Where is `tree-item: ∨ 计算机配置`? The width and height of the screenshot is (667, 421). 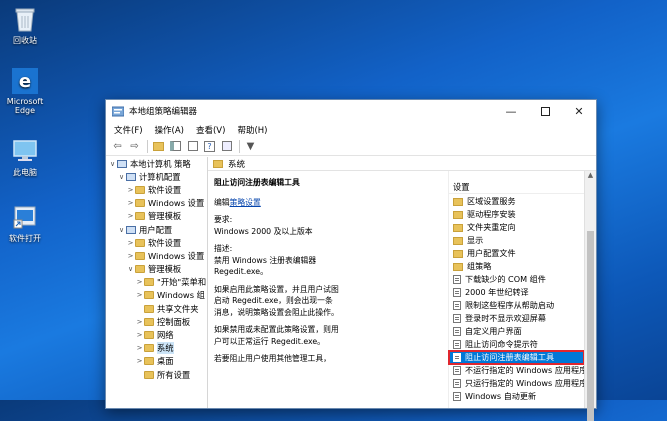
tree-item: ∨ 计算机配置 is located at coordinates (156, 176).